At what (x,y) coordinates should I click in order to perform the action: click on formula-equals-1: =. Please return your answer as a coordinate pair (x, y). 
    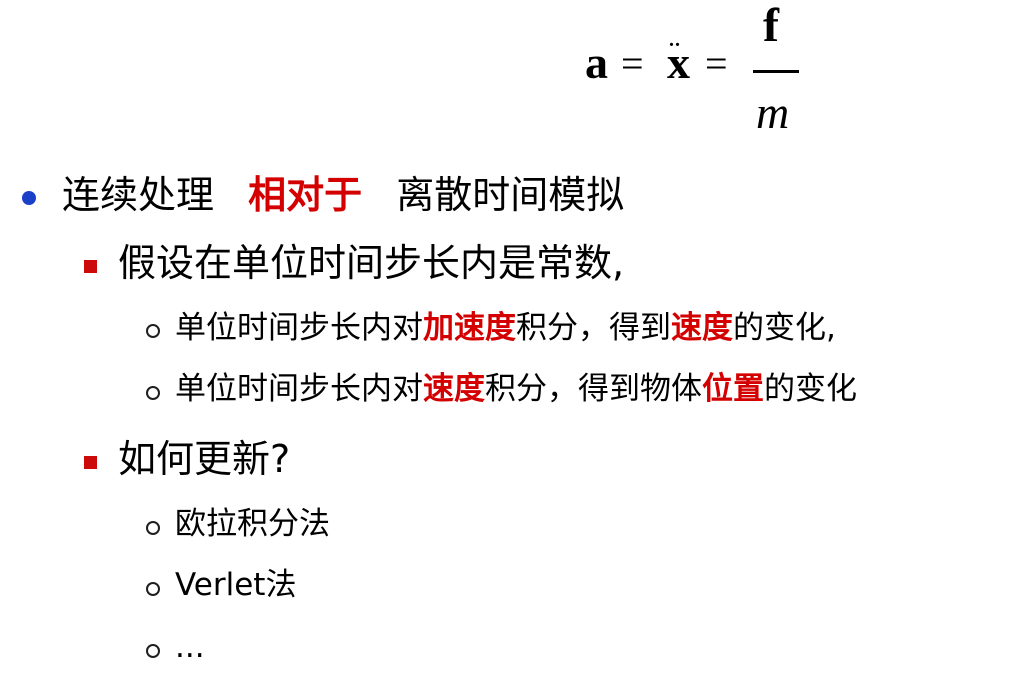
    Looking at the image, I should click on (632, 63).